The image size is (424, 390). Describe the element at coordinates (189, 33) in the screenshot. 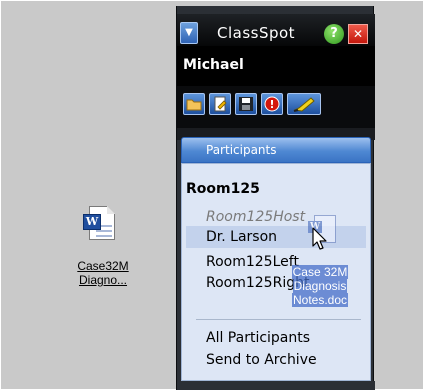

I see `dropdown-menu-button: ▼` at that location.